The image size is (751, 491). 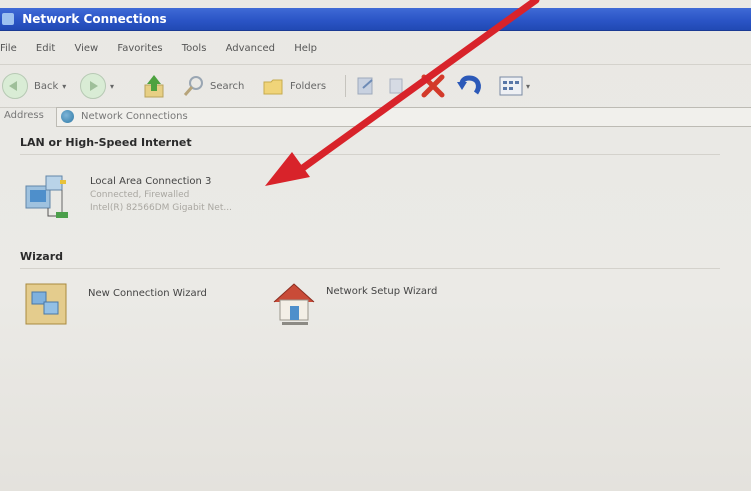 I want to click on forward-button: ▾, so click(x=97, y=86).